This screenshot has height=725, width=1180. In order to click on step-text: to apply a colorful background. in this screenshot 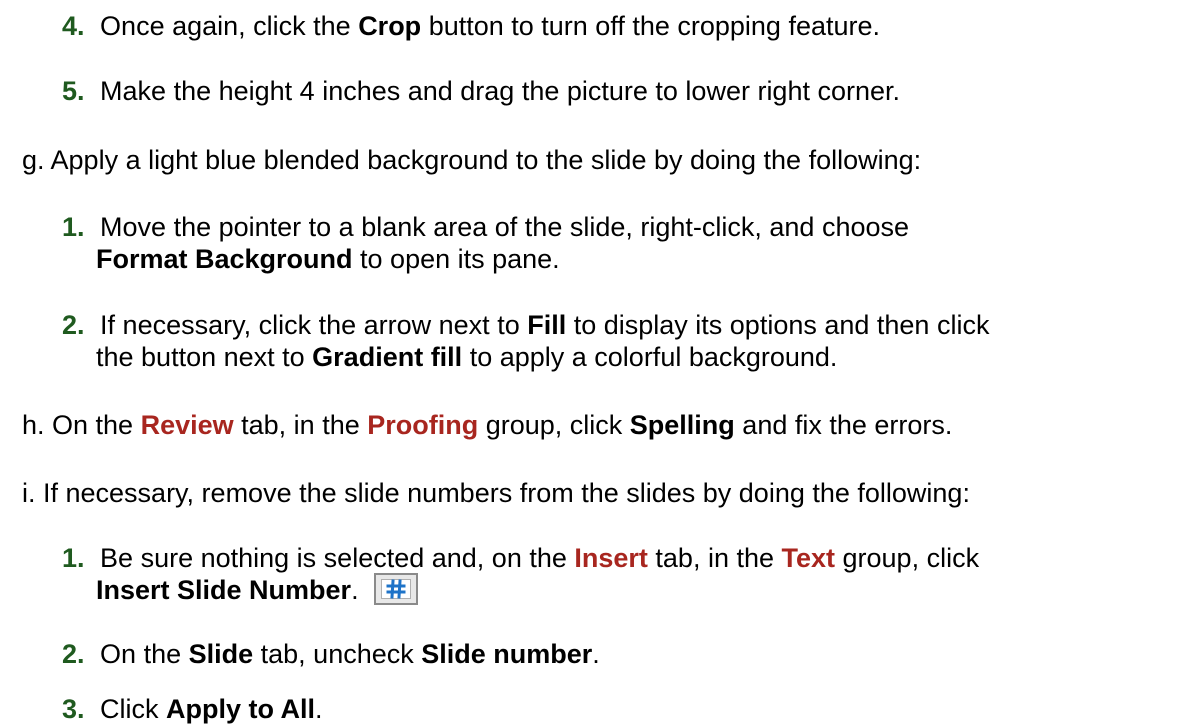, I will do `click(650, 357)`.